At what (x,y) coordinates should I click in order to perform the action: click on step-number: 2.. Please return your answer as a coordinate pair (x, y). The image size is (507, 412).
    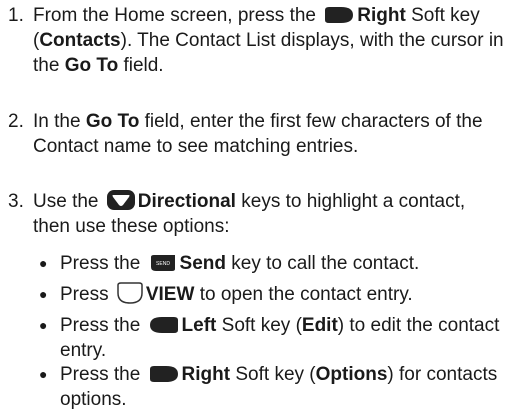
    Looking at the image, I should click on (16, 121).